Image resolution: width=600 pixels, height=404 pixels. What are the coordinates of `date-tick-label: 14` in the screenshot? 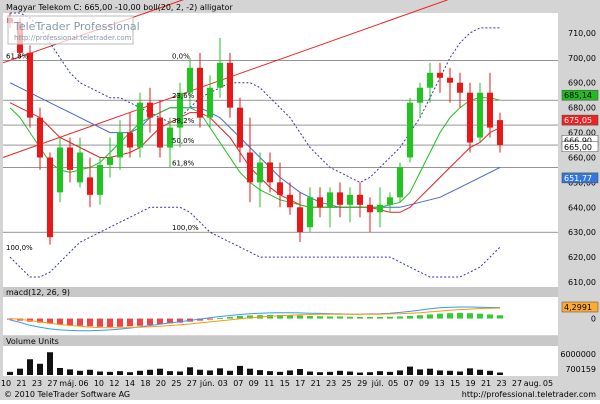 It's located at (130, 383).